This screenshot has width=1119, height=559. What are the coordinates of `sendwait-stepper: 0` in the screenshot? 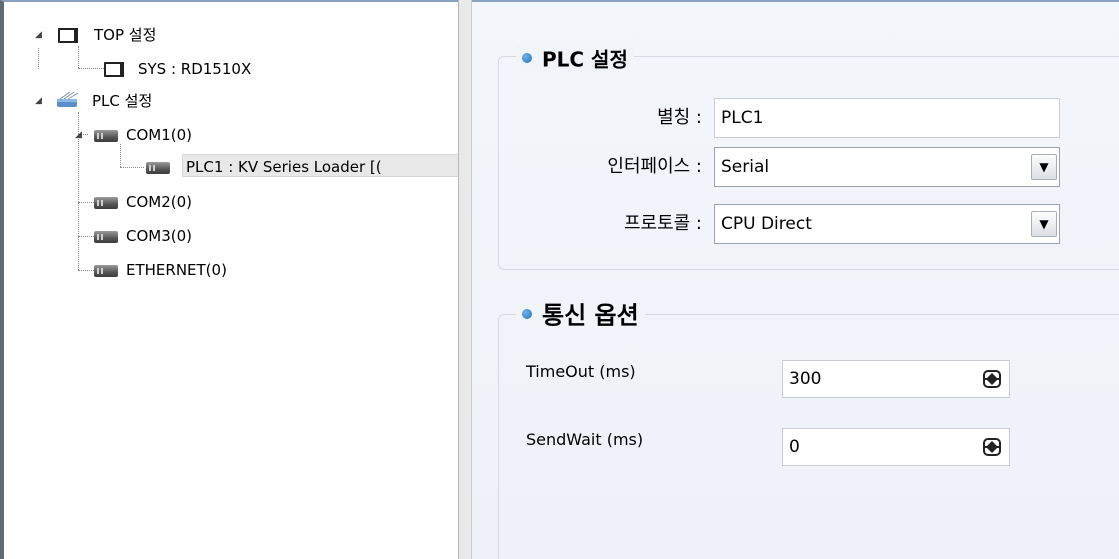 It's located at (896, 447).